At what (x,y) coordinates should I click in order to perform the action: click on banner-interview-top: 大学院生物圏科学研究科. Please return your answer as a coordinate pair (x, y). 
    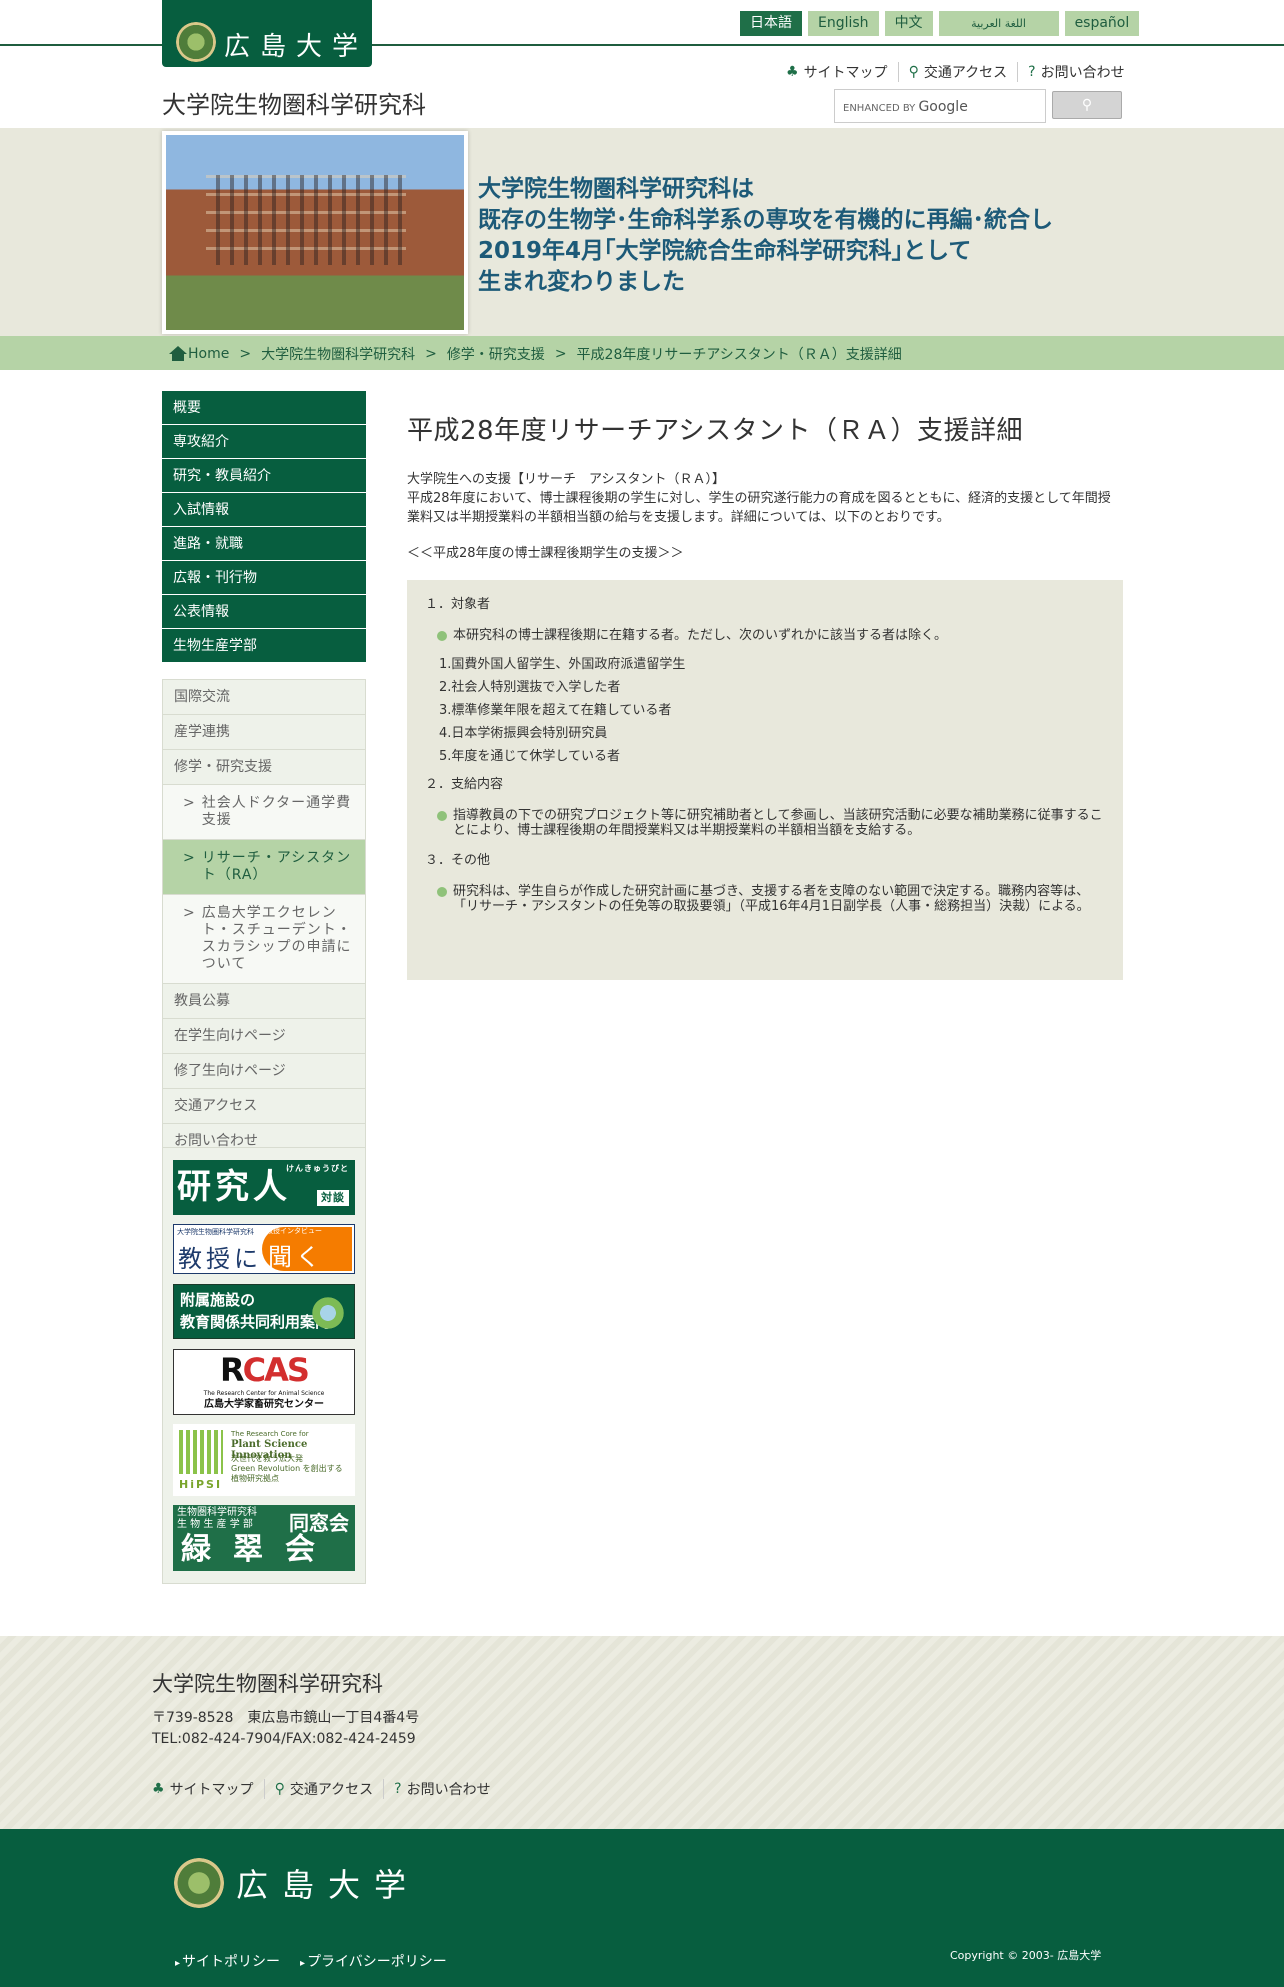
    Looking at the image, I should click on (215, 1232).